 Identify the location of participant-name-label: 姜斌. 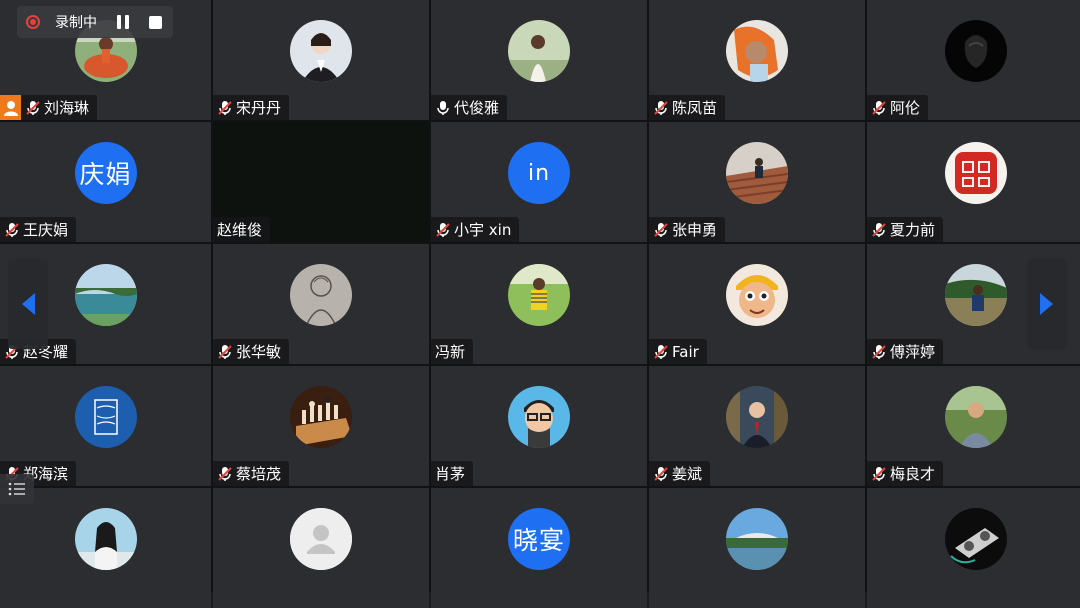
(680, 473).